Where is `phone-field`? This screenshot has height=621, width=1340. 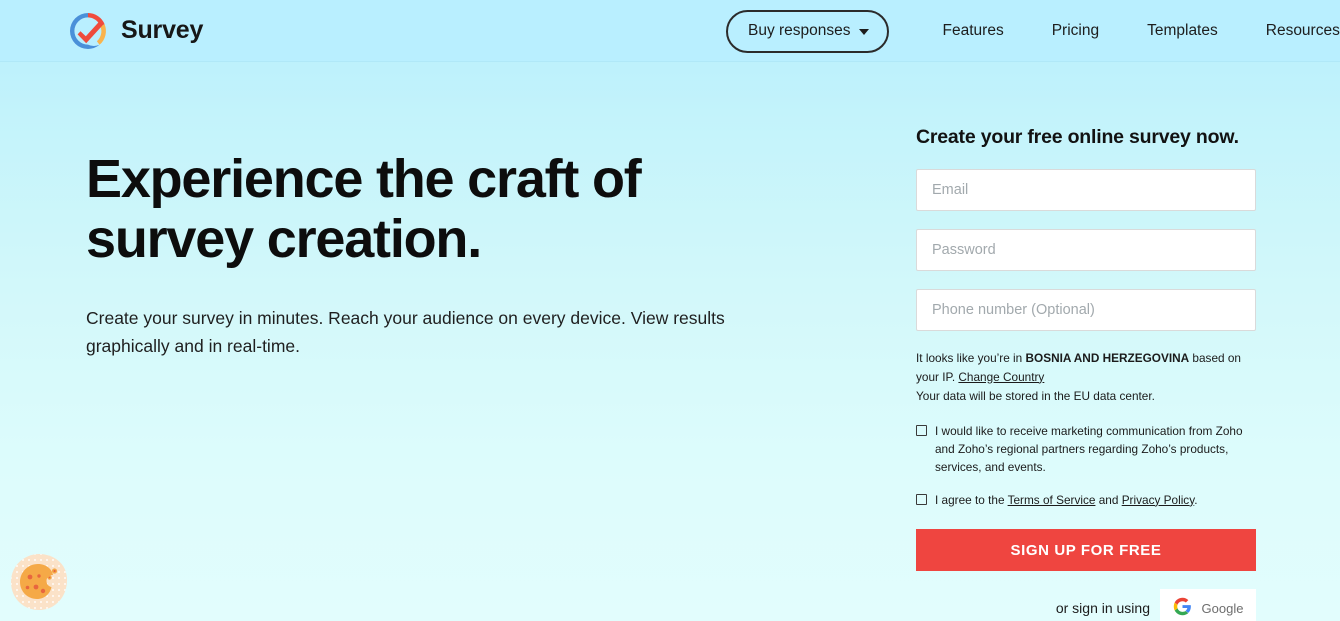 phone-field is located at coordinates (1086, 310).